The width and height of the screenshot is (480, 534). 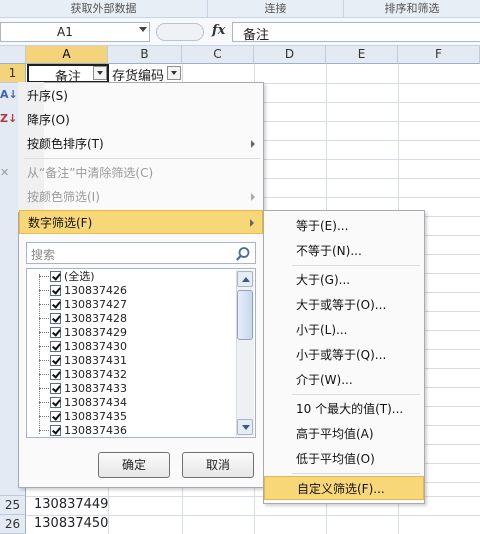 What do you see at coordinates (128, 360) in the screenshot?
I see `list-item: 130837431` at bounding box center [128, 360].